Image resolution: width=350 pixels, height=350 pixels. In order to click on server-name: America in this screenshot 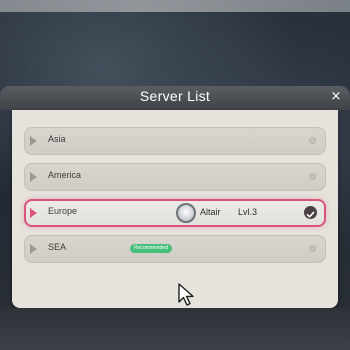, I will do `click(65, 175)`.